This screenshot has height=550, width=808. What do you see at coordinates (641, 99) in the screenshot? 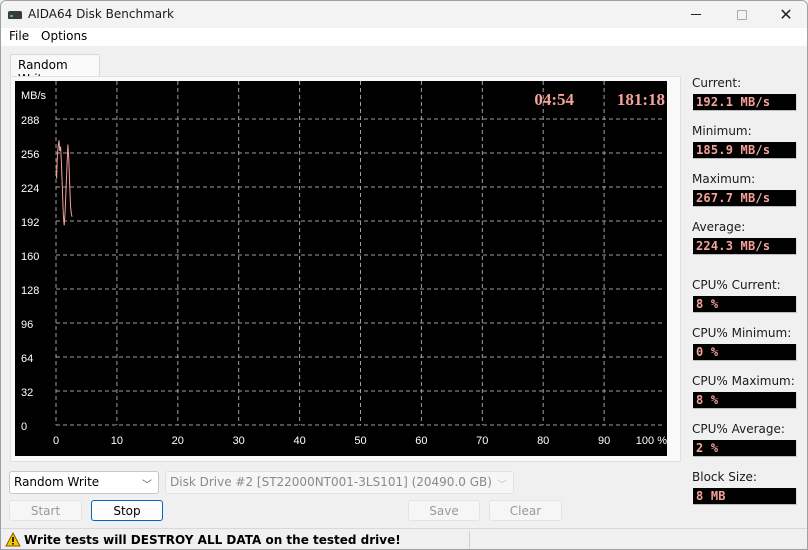
I see `remaining-time: 181:18` at bounding box center [641, 99].